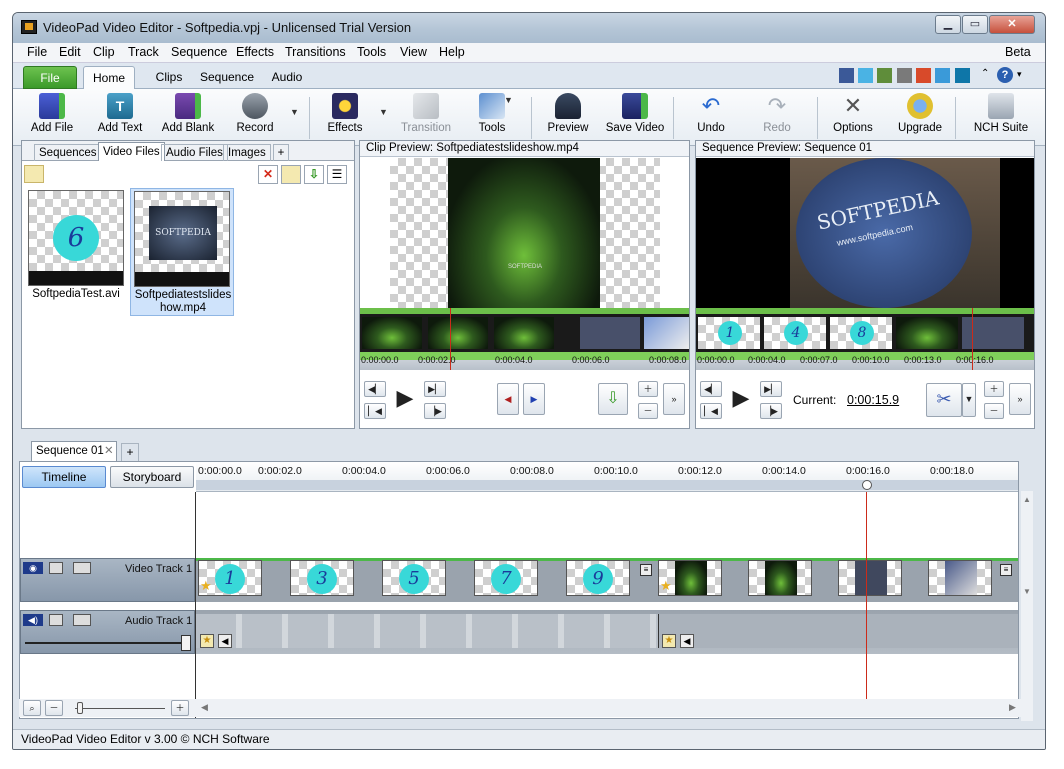  I want to click on tab-images: Images, so click(247, 152).